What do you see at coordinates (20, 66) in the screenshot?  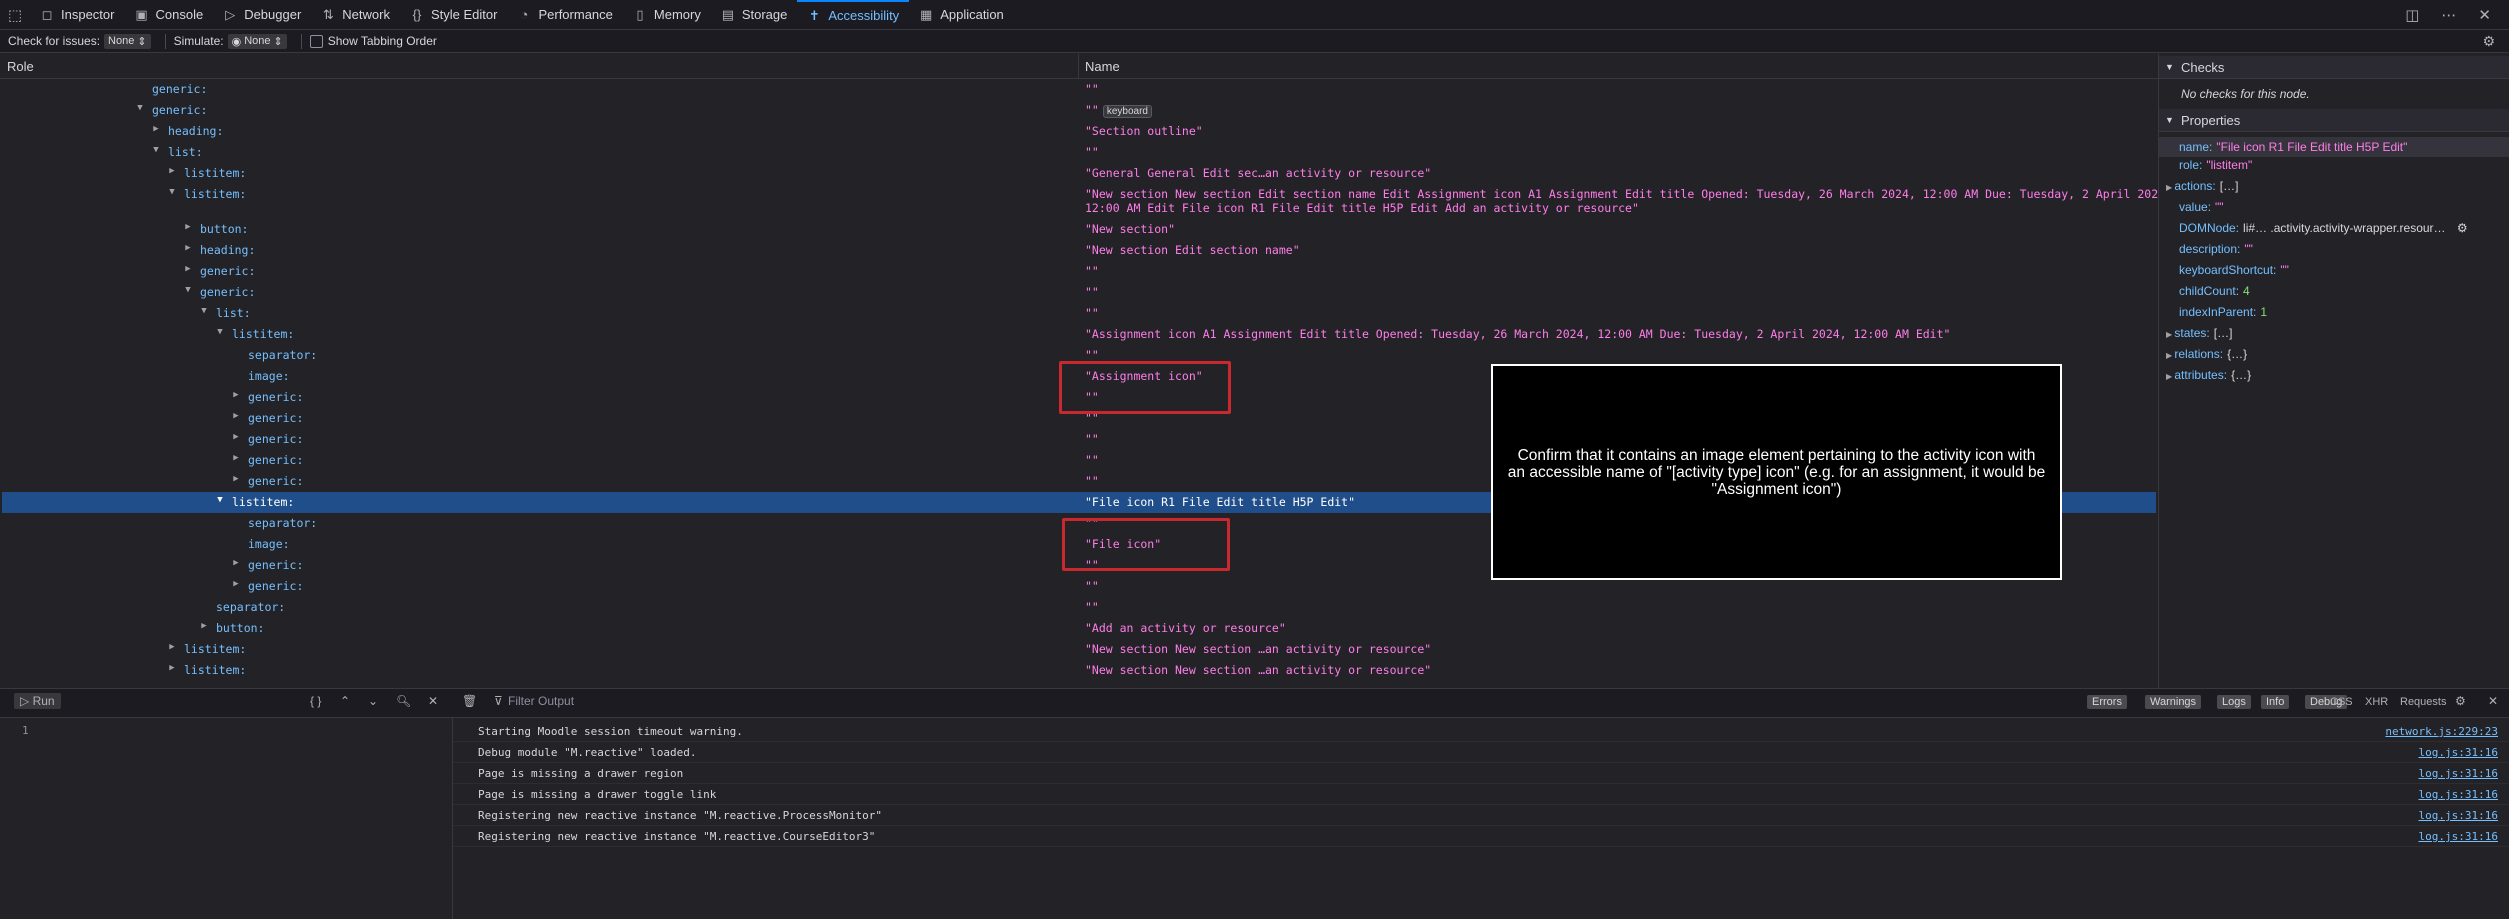 I see `role-column-header: Role` at bounding box center [20, 66].